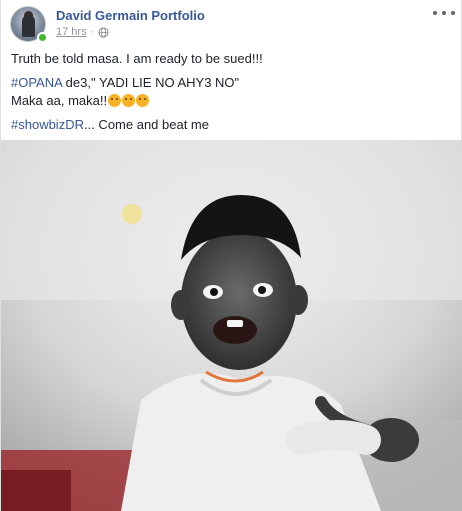 The height and width of the screenshot is (511, 462). What do you see at coordinates (71, 32) in the screenshot?
I see `post-timestamp: 17 hrs` at bounding box center [71, 32].